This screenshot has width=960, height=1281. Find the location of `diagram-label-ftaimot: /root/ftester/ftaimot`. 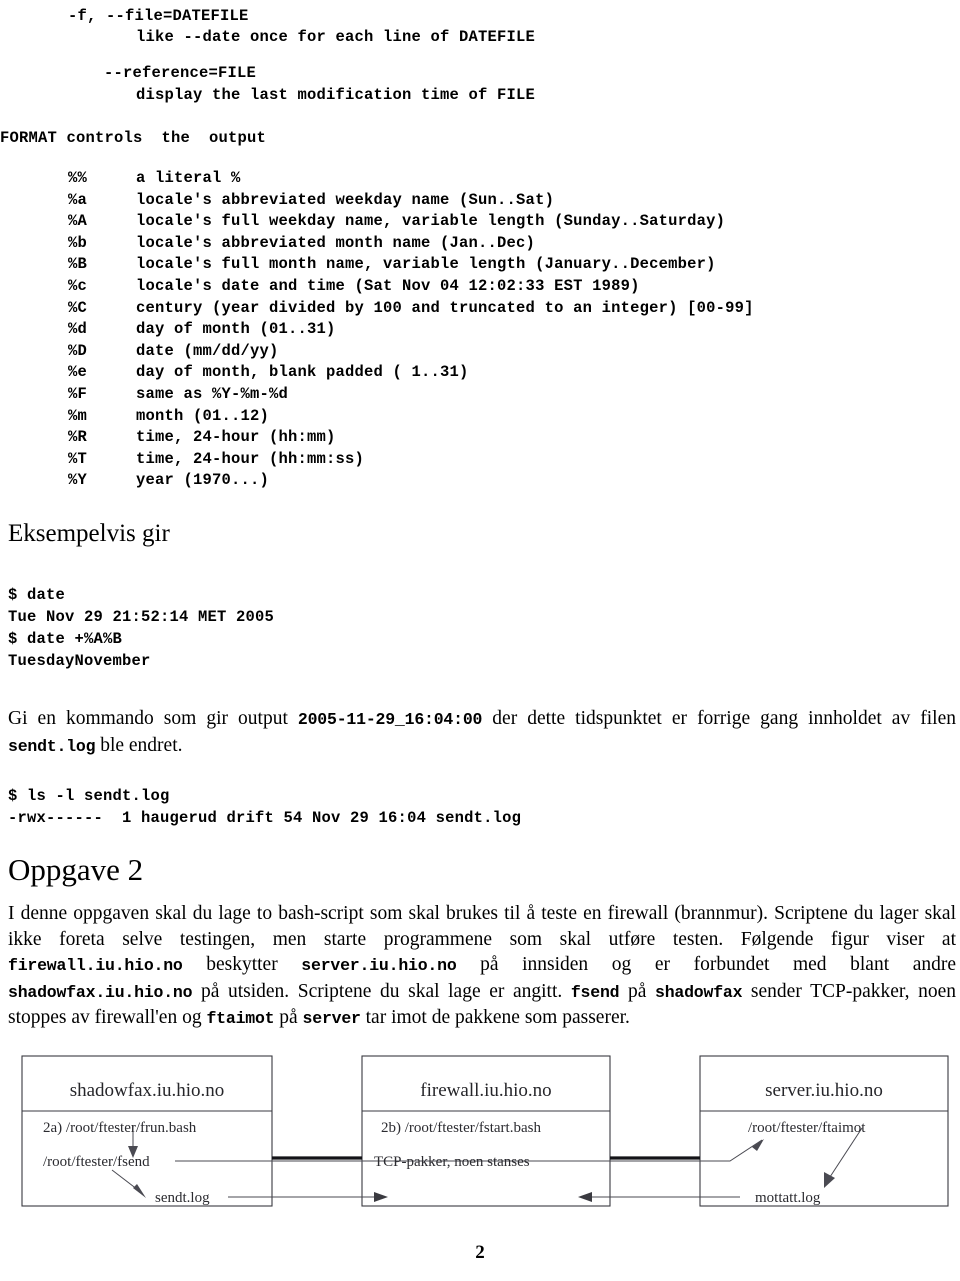

diagram-label-ftaimot: /root/ftester/ftaimot is located at coordinates (807, 1128).